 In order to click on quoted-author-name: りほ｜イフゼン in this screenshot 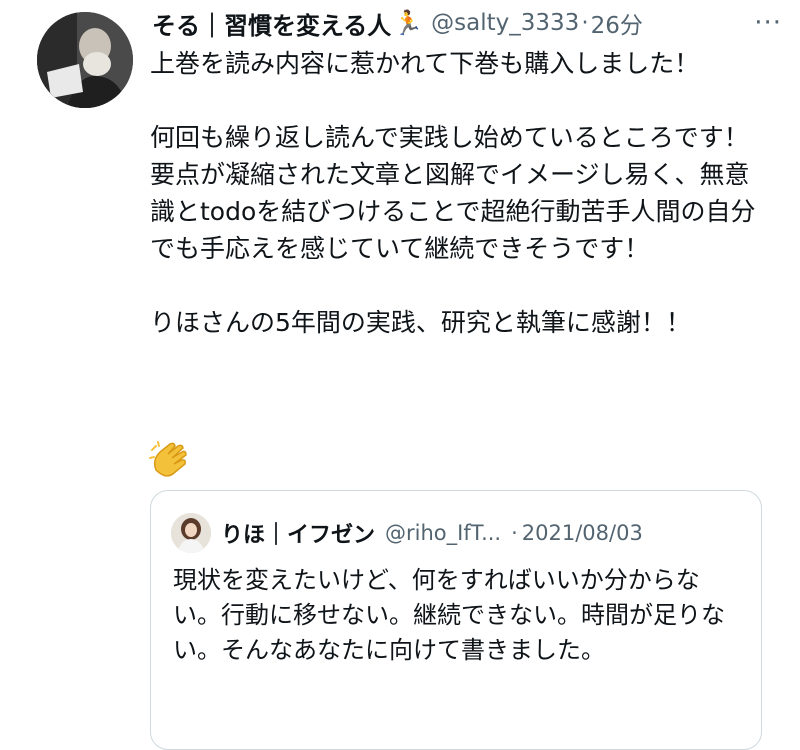, I will do `click(298, 535)`.